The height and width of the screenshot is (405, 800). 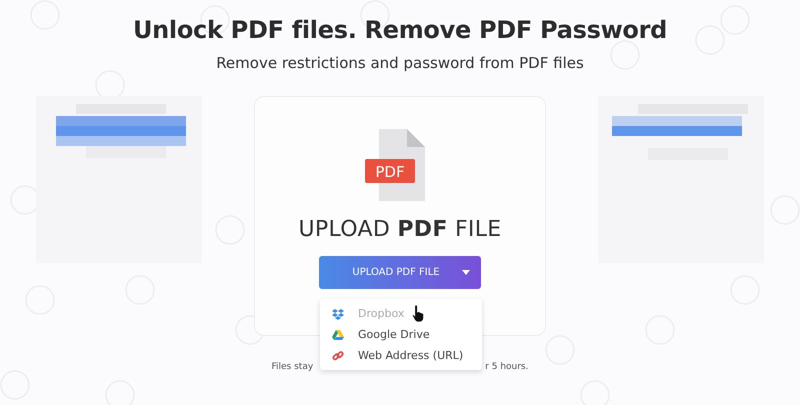 I want to click on page-subtitle: Remove restrictions and password from PDF files, so click(x=400, y=63).